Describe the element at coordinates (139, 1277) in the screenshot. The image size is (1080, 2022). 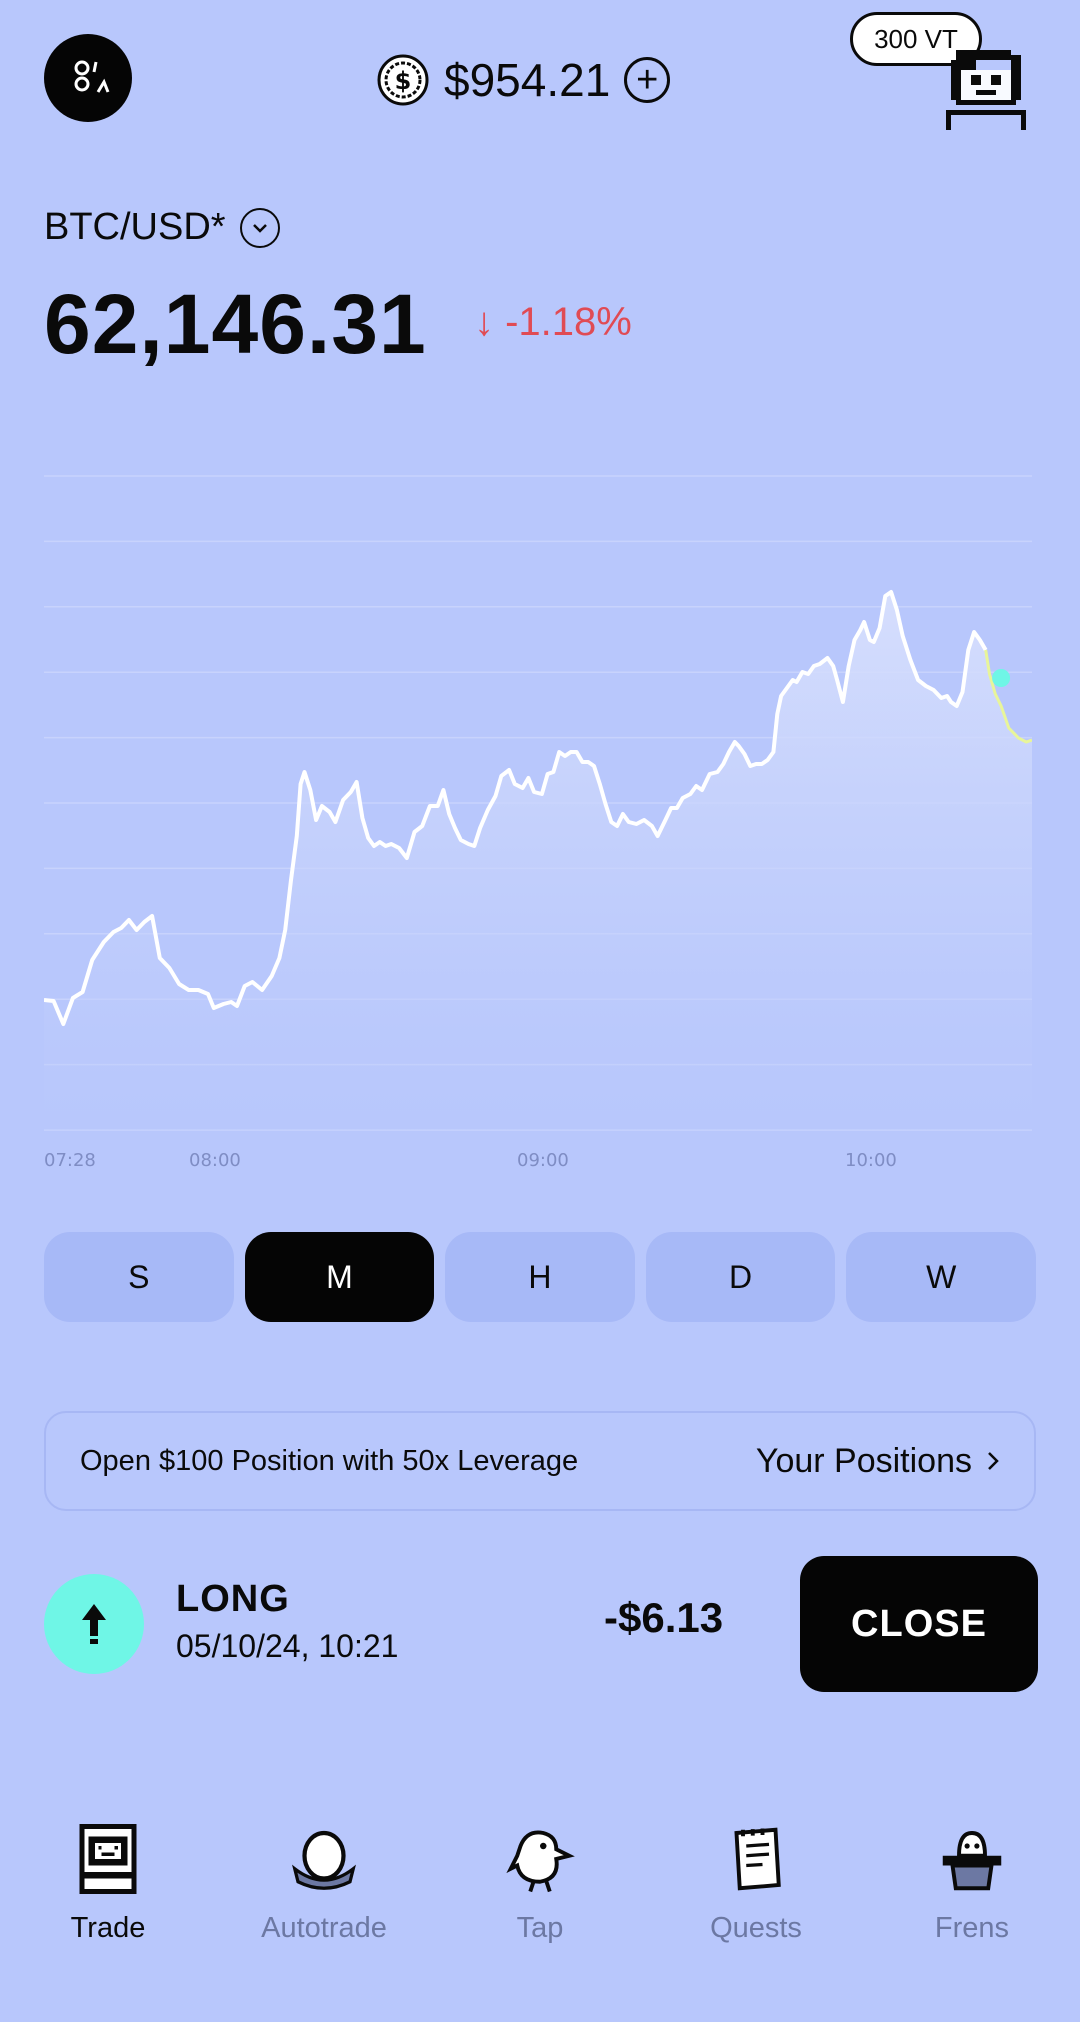
I see `timeframe-button-s: S` at that location.